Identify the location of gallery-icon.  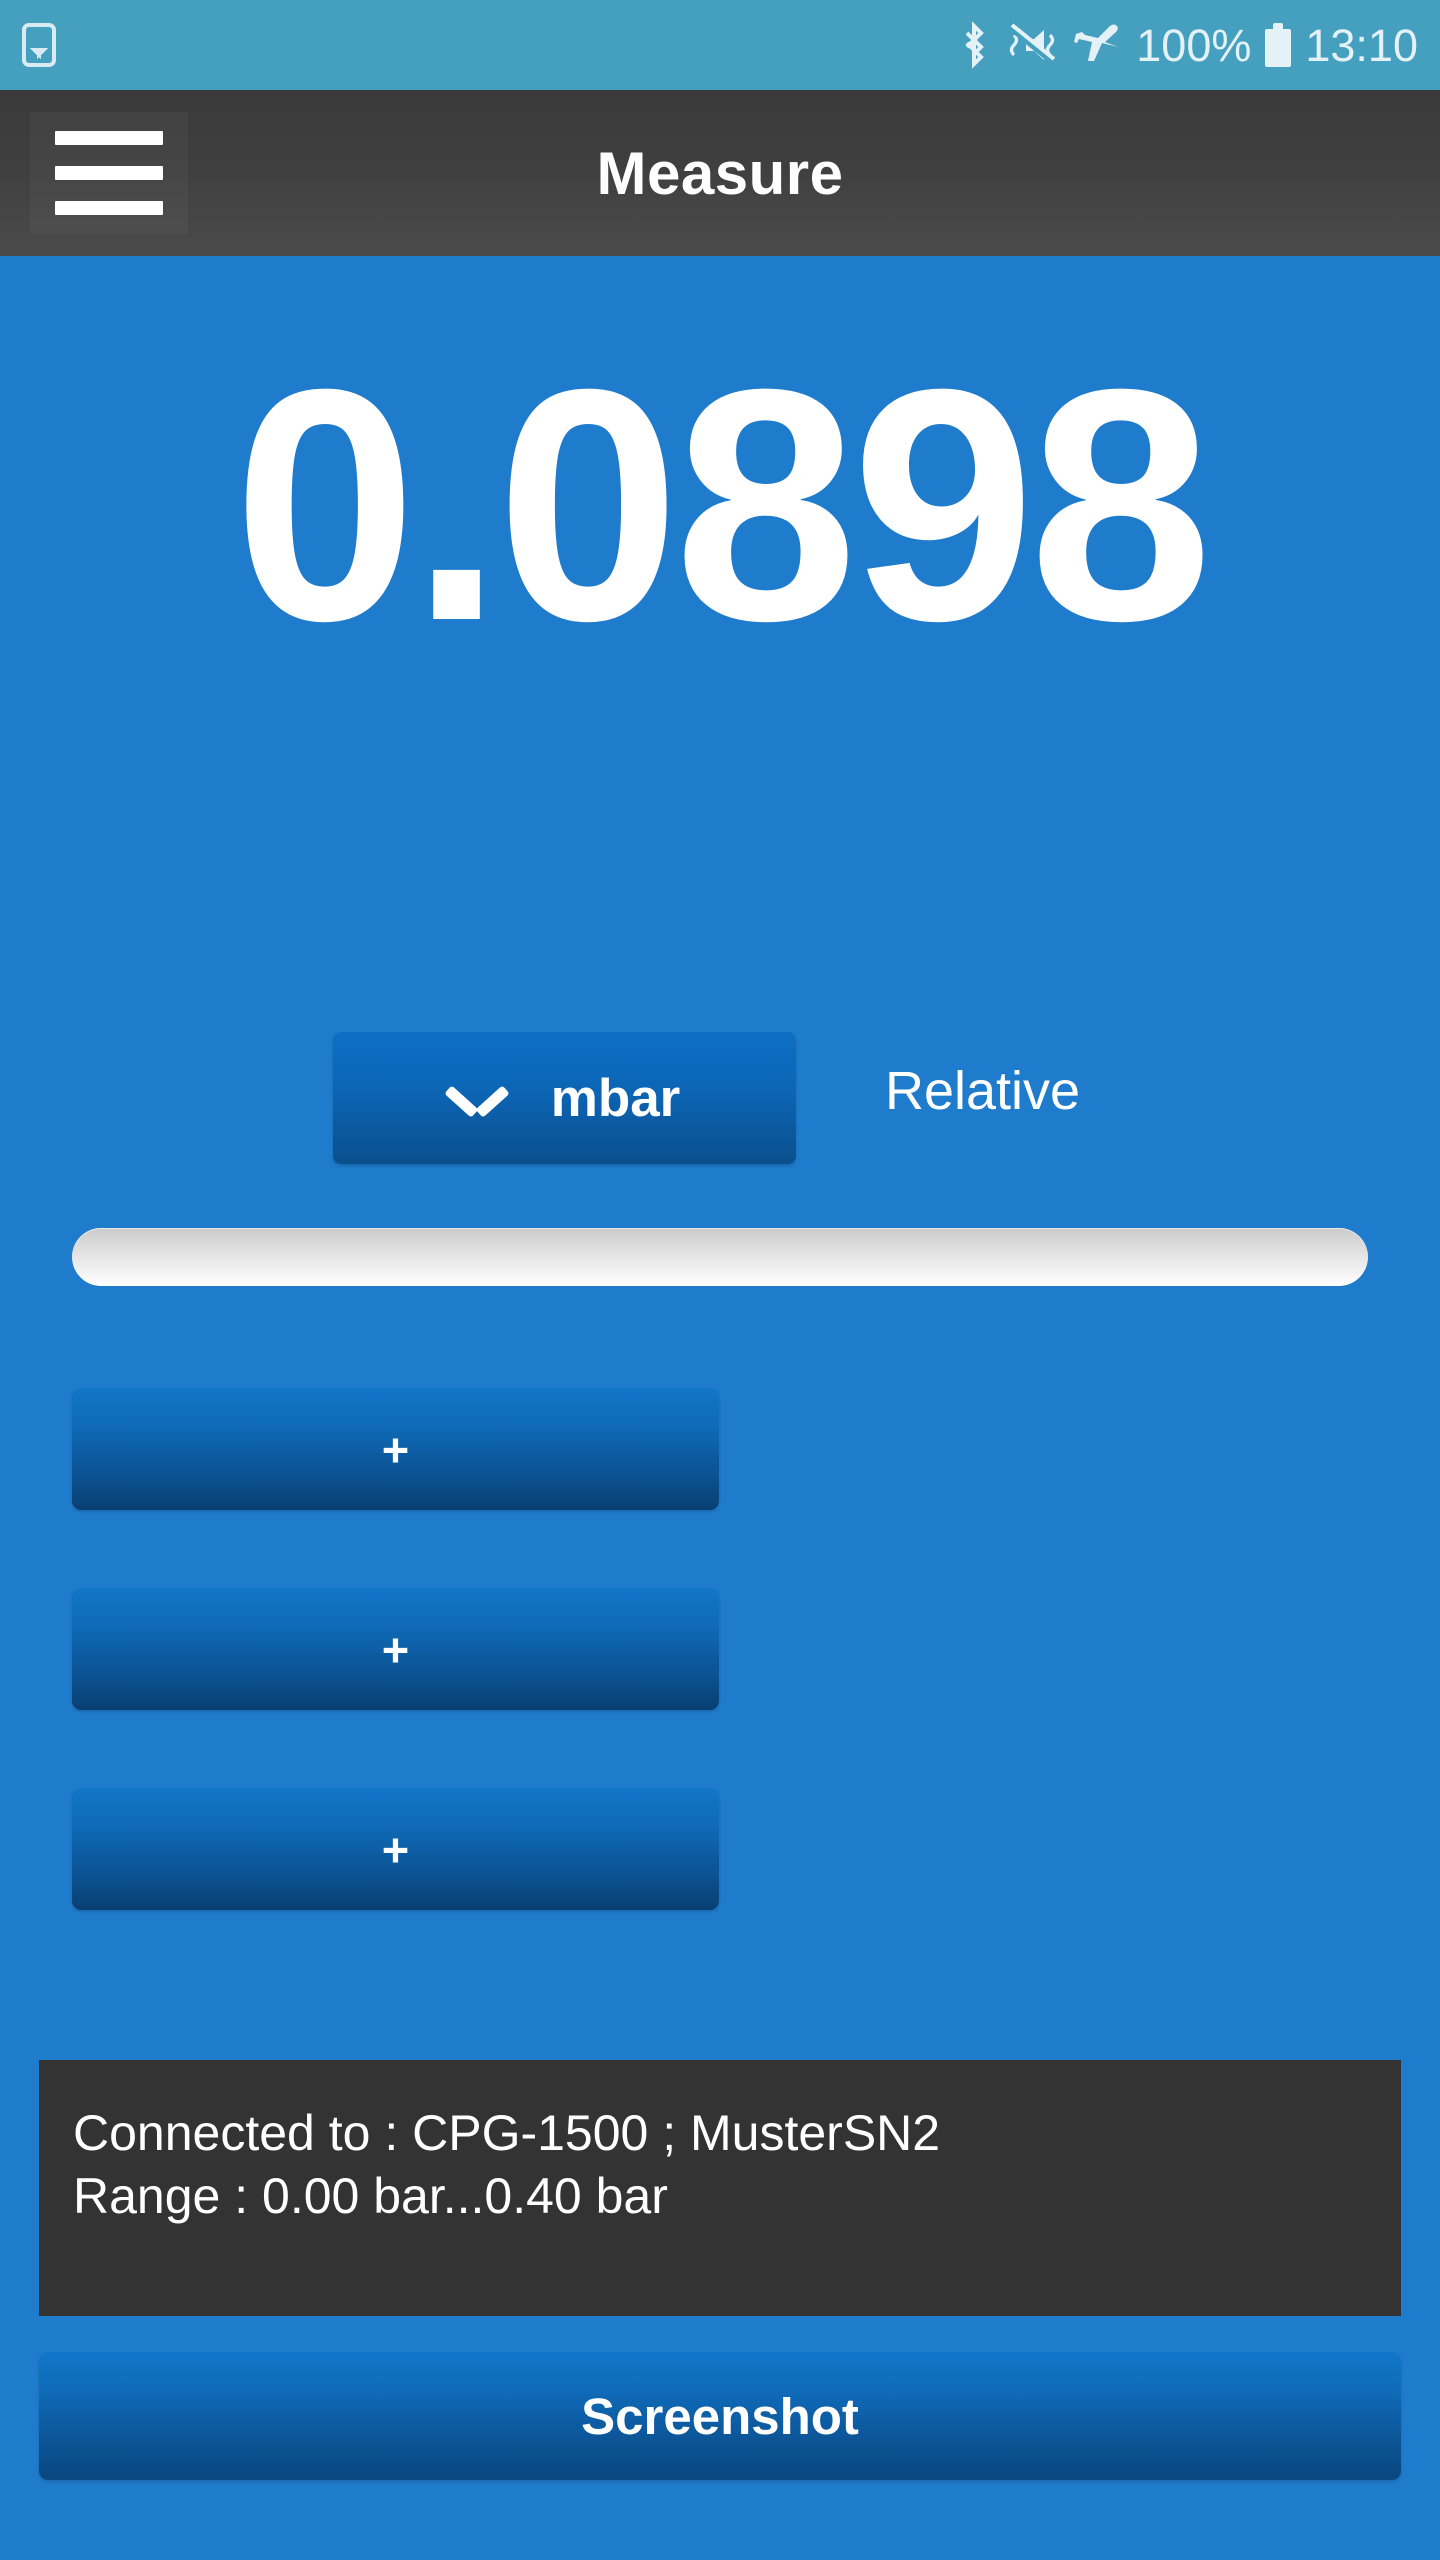
(39, 45).